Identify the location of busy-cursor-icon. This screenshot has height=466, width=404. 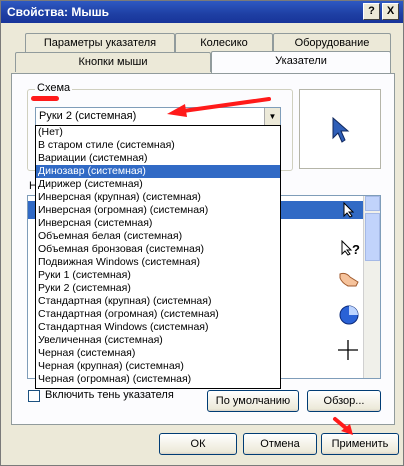
(349, 315).